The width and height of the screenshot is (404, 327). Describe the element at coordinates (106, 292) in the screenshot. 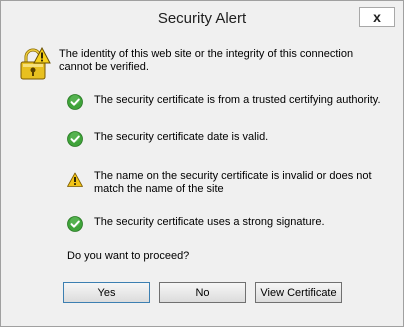

I see `yes-button: Yes` at that location.